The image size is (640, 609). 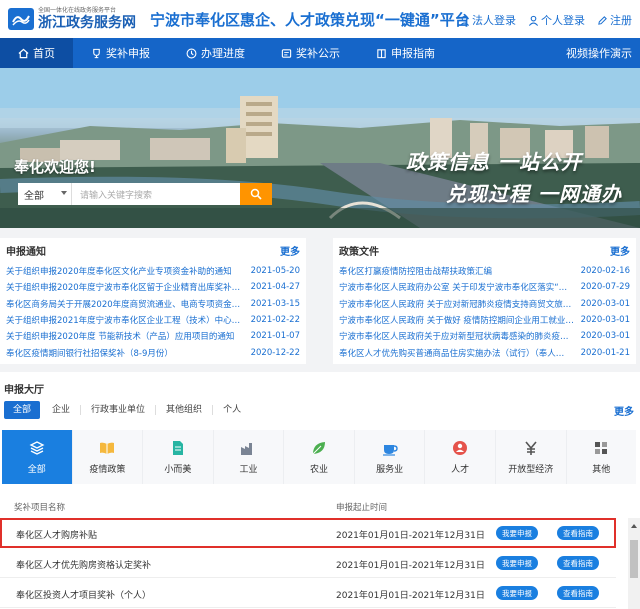 I want to click on filter-enterprise: 企业, so click(x=62, y=410).